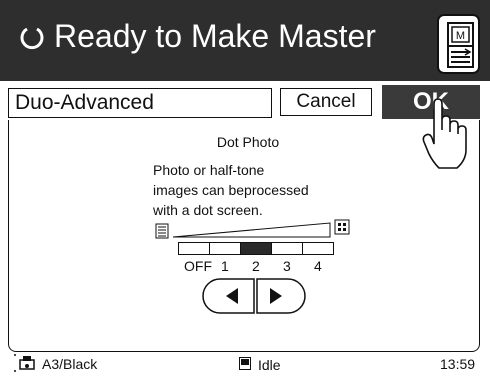 Image resolution: width=490 pixels, height=379 pixels. Describe the element at coordinates (70, 364) in the screenshot. I see `paper-status: A3/Black` at that location.